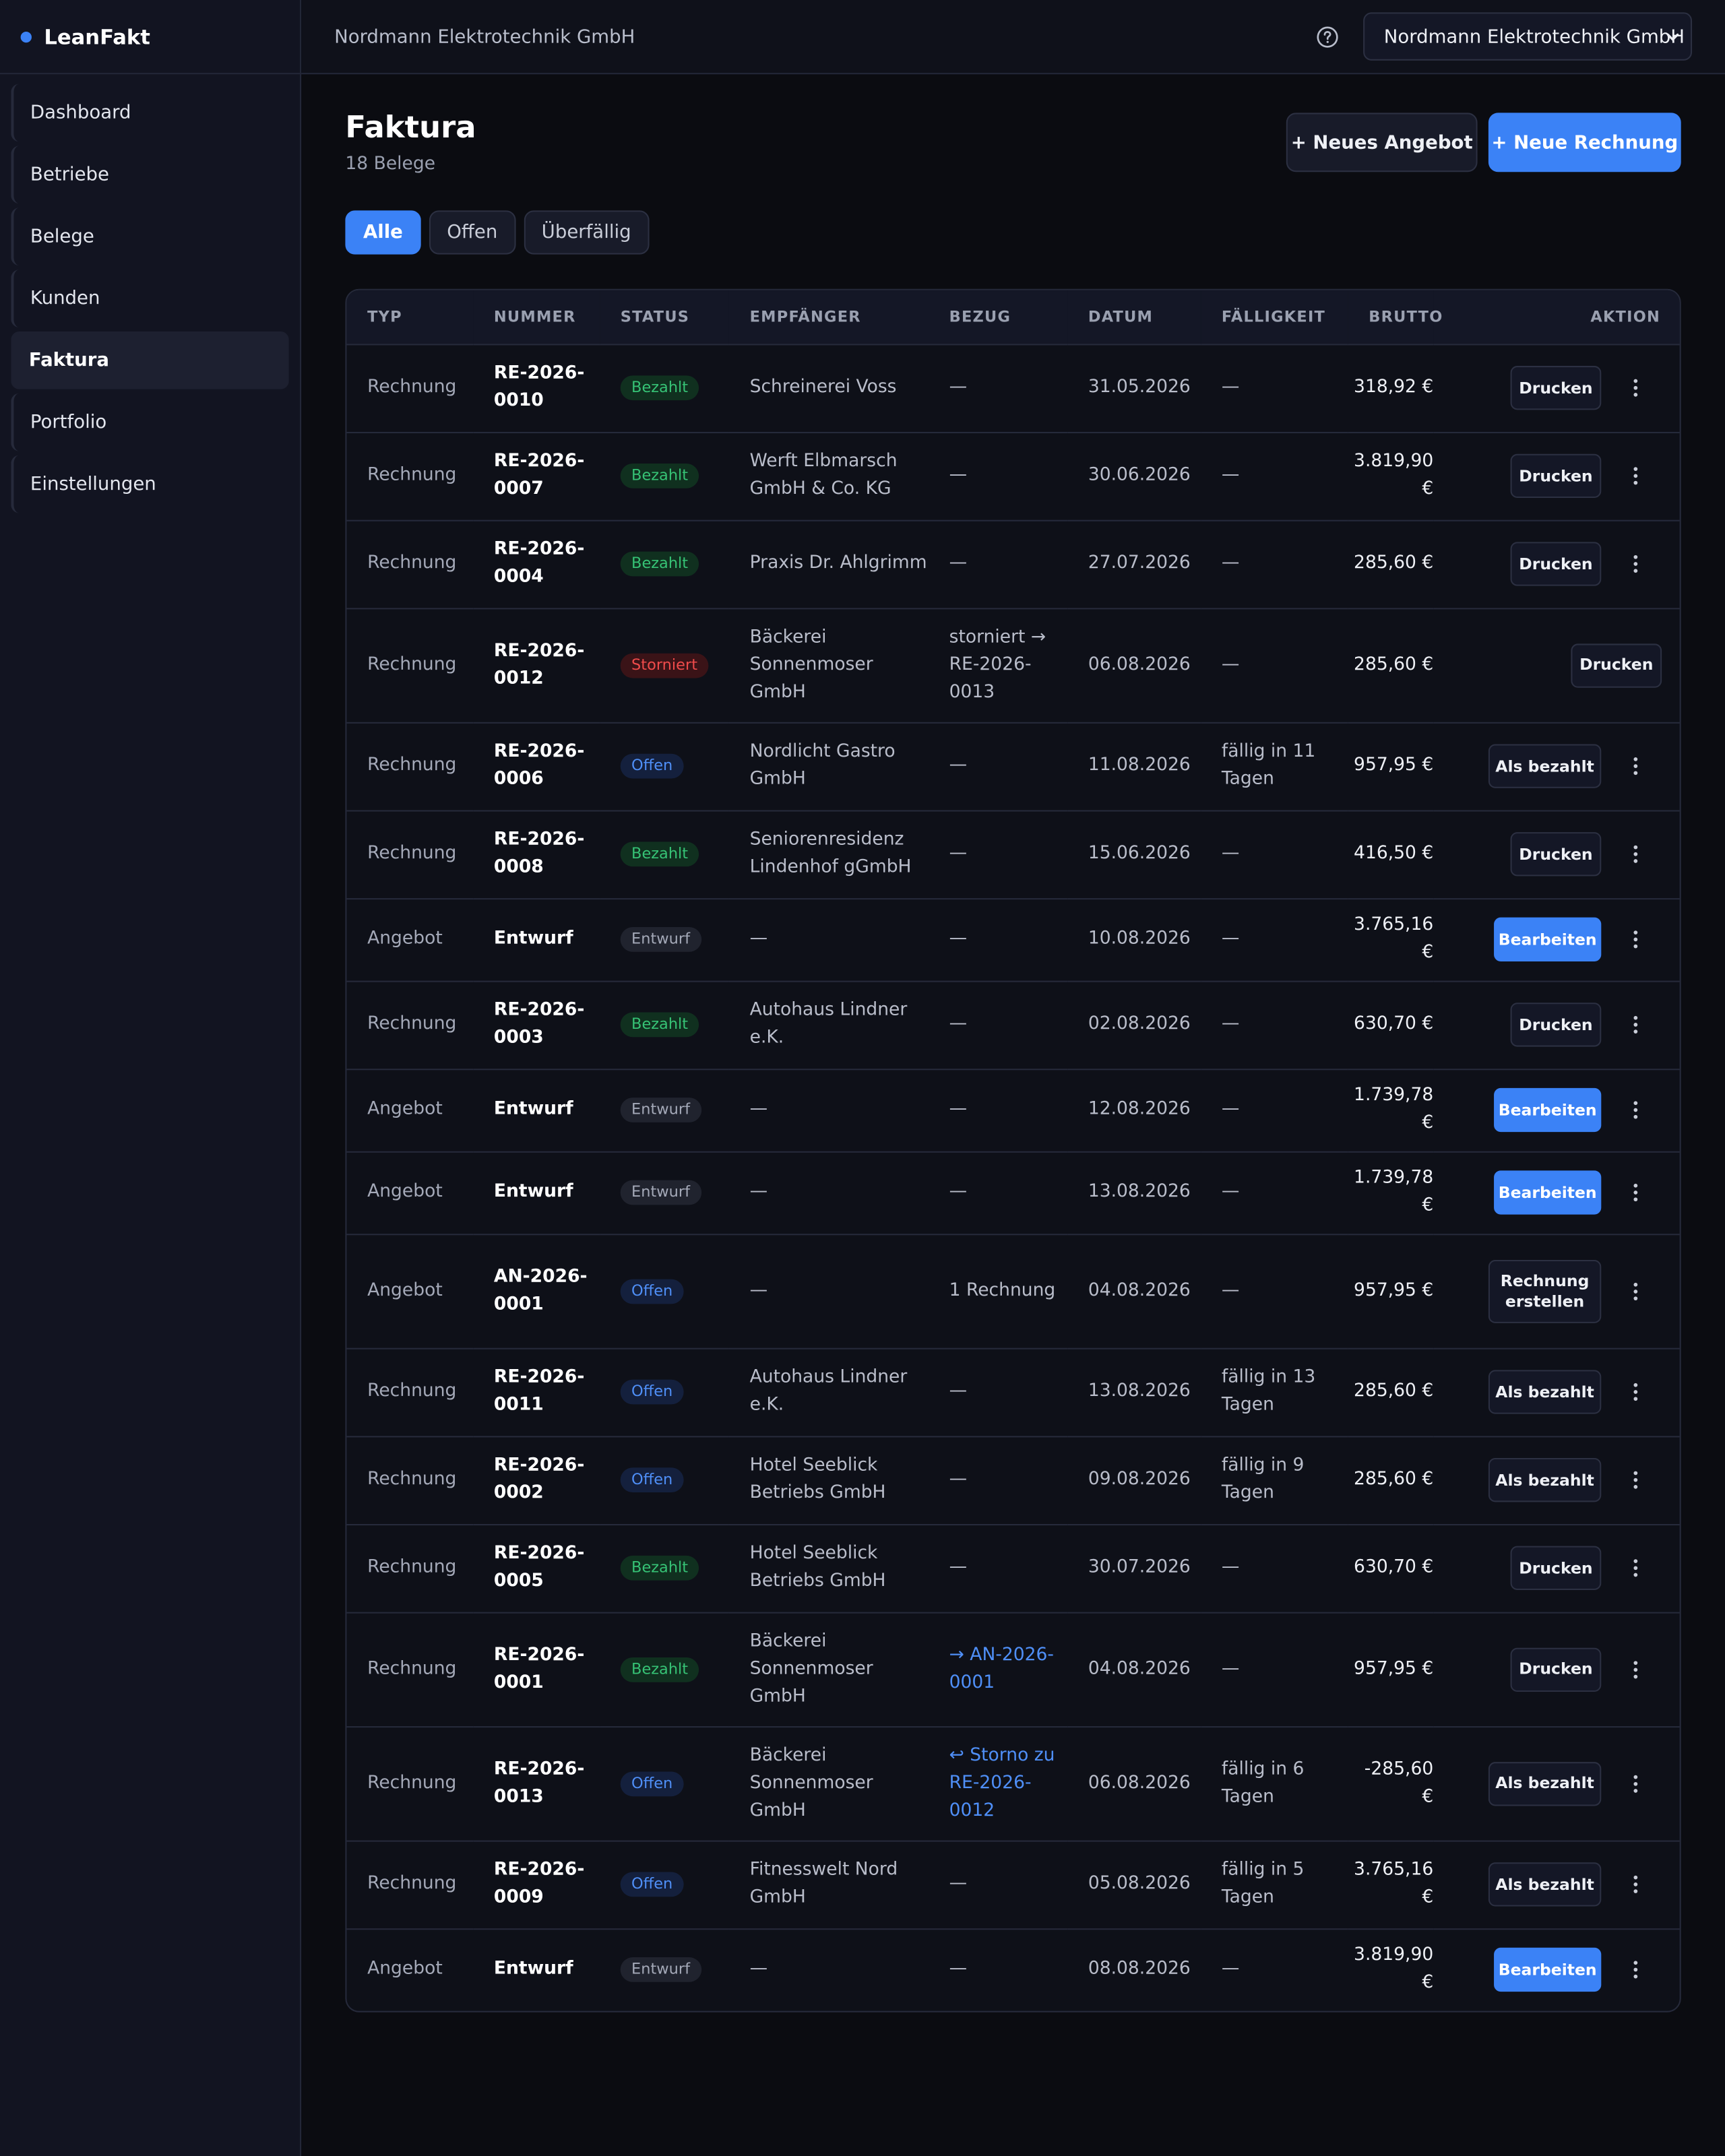 This screenshot has height=2156, width=1725. Describe the element at coordinates (587, 232) in the screenshot. I see `filter-ueberfaellig: Überfällig` at that location.